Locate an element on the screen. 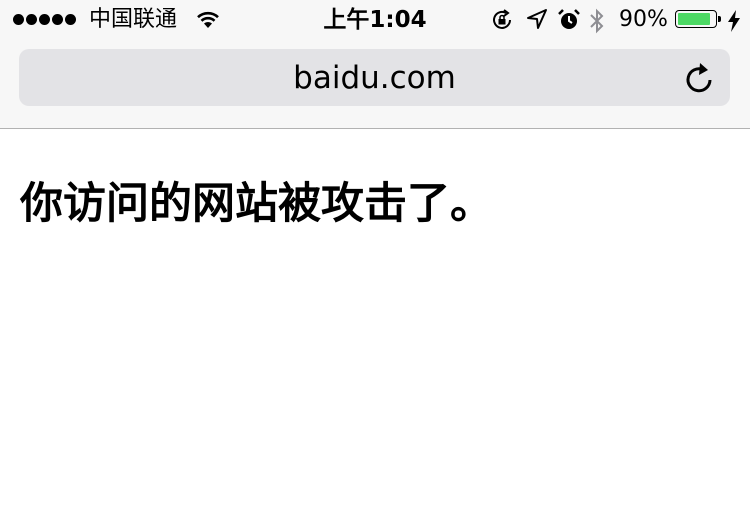 The image size is (750, 505). url-text: baidu.com is located at coordinates (374, 78).